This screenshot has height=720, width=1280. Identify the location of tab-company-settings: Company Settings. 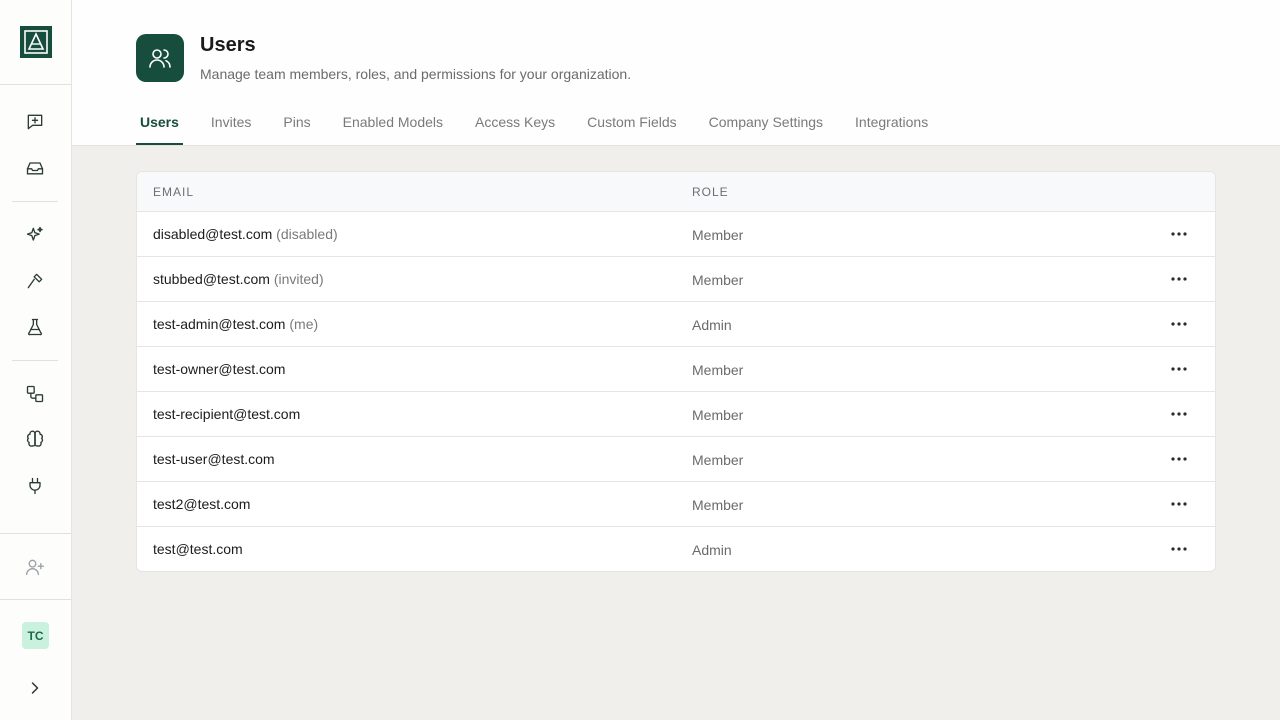
(766, 128).